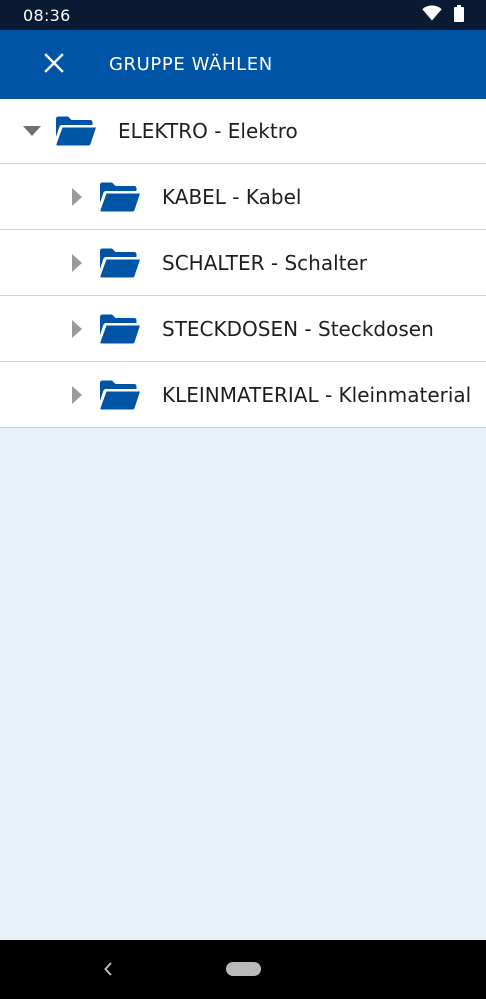  Describe the element at coordinates (47, 15) in the screenshot. I see `status-time: 08:36` at that location.